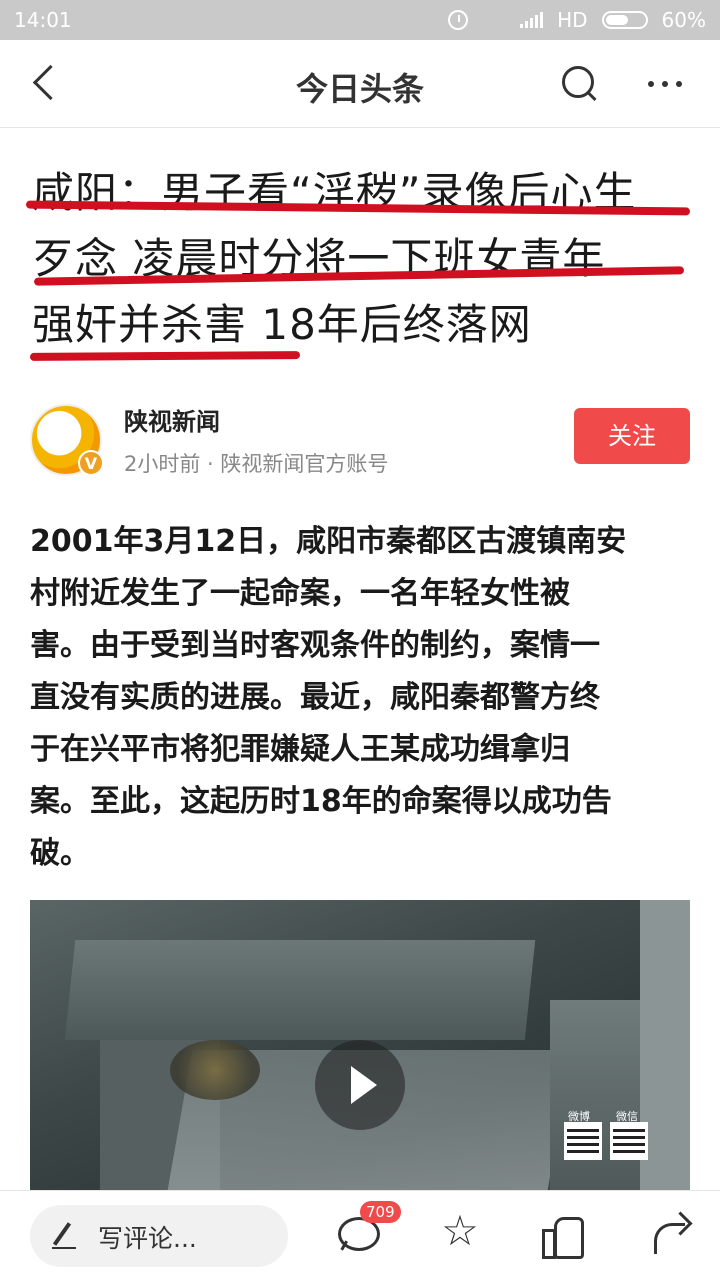 The width and height of the screenshot is (720, 1280). Describe the element at coordinates (672, 1235) in the screenshot. I see `share-icon` at that location.